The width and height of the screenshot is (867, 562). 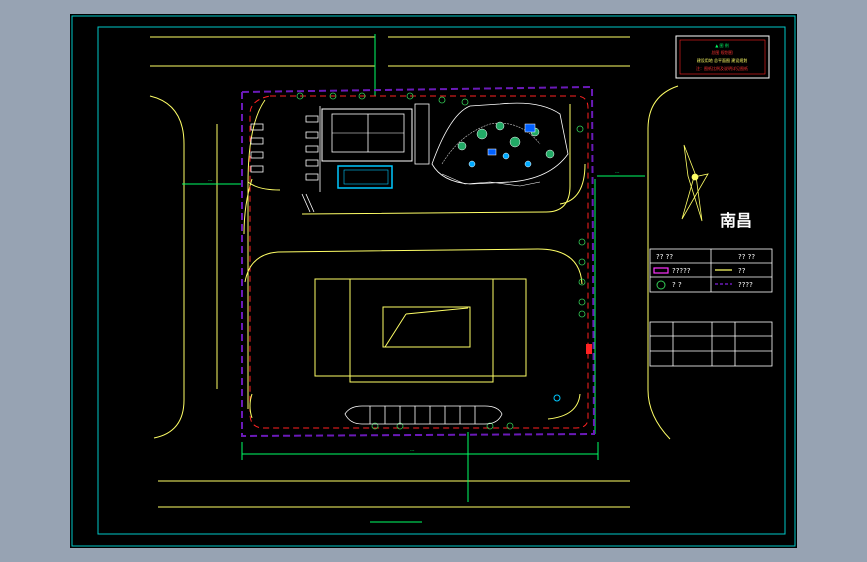 I want to click on title-line-1: ▲ 图 例, so click(x=722, y=45).